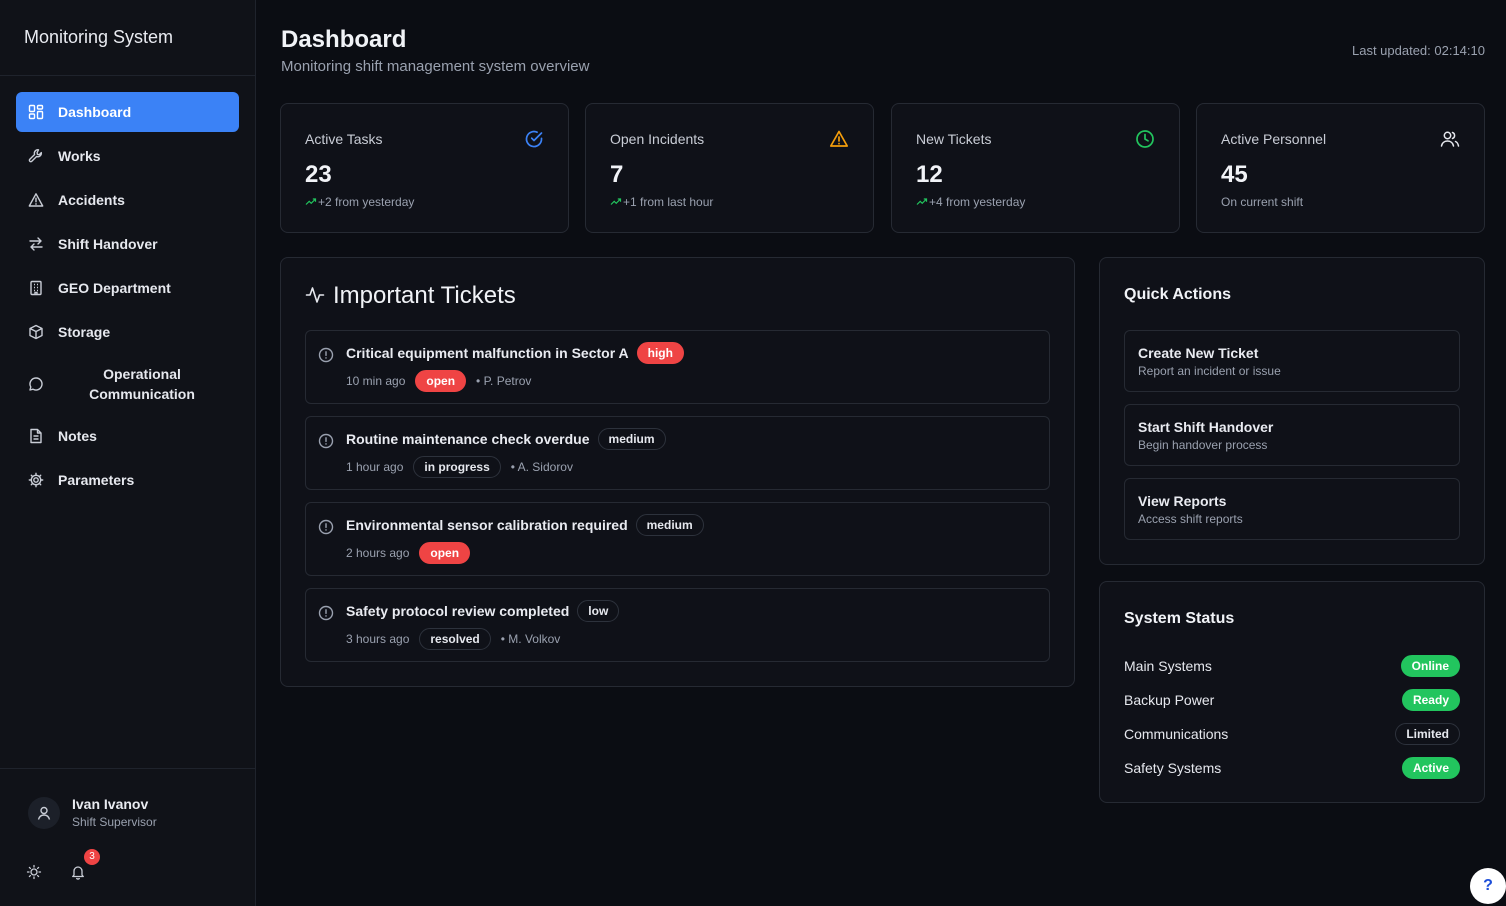 The image size is (1506, 906). What do you see at coordinates (1198, 353) in the screenshot?
I see `action-title: Create New Ticket` at bounding box center [1198, 353].